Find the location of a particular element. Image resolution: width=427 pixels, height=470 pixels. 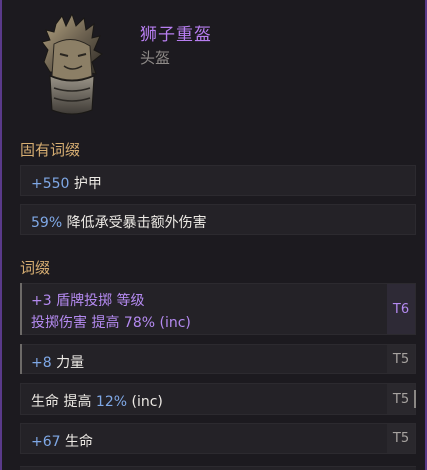

implicit-row-crit-reduction: 59% 降低承受暴击额外伤害 is located at coordinates (218, 219).